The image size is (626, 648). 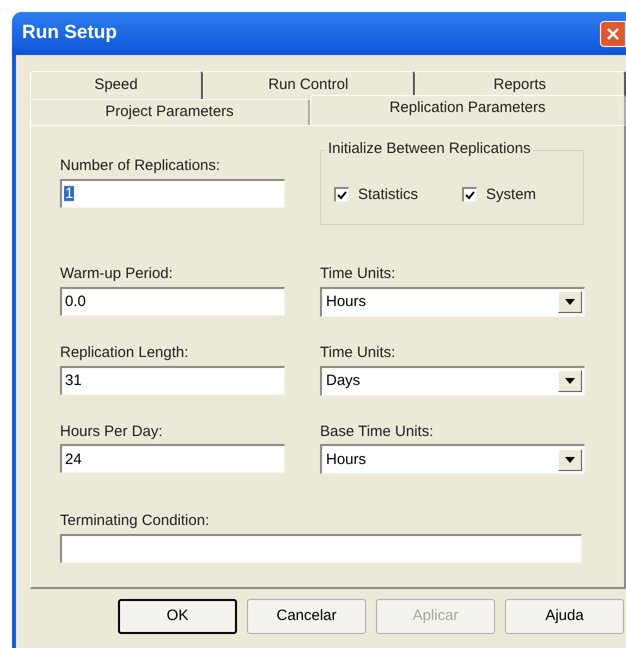 What do you see at coordinates (69, 194) in the screenshot?
I see `field-value: 1` at bounding box center [69, 194].